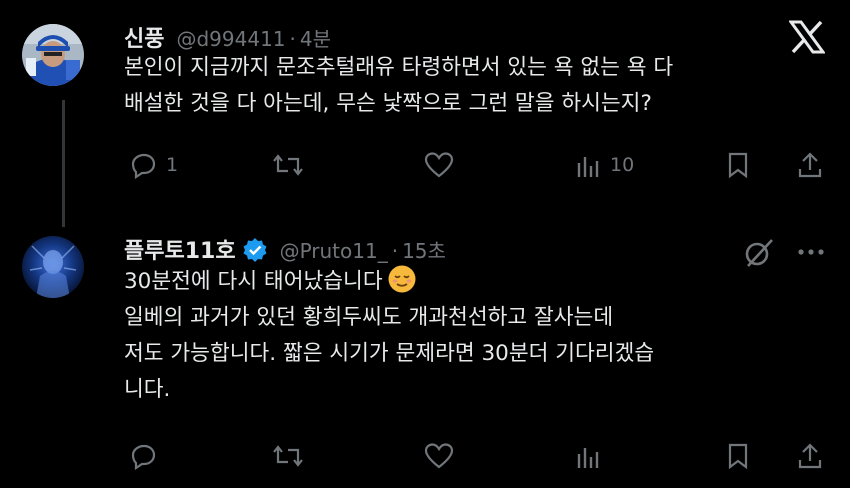 Image resolution: width=850 pixels, height=488 pixels. I want to click on verified-badge-icon, so click(255, 250).